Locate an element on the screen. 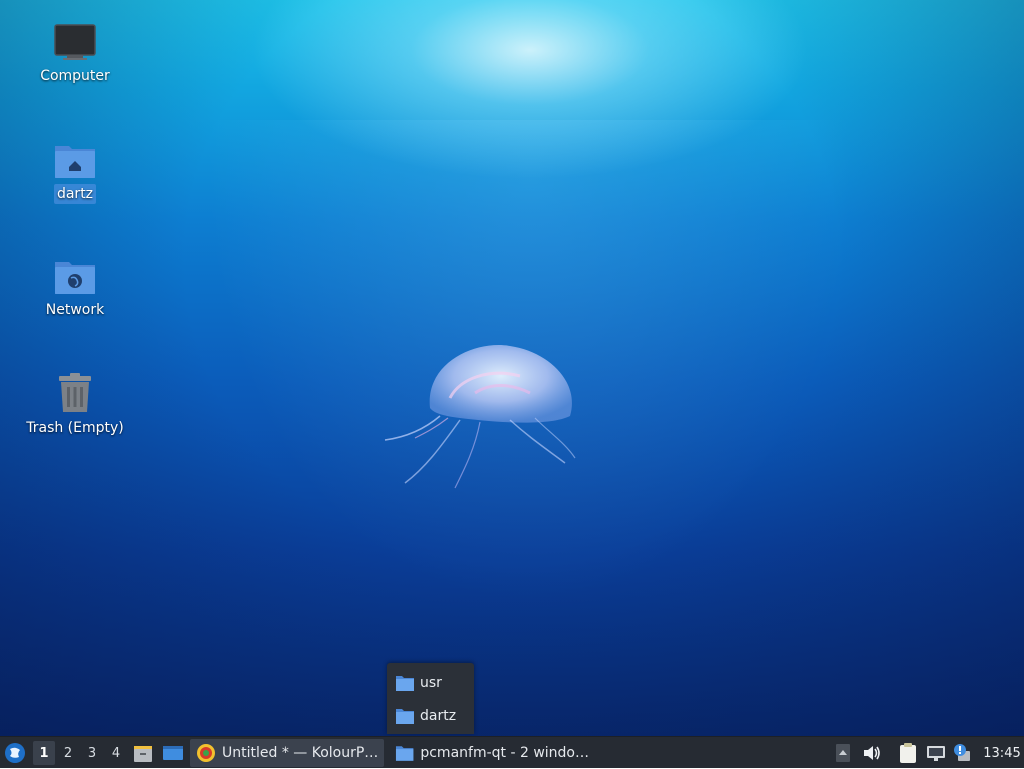 The width and height of the screenshot is (1024, 769). computer-icon is located at coordinates (75, 42).